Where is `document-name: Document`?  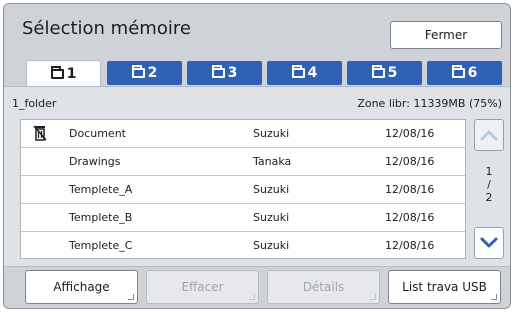 document-name: Document is located at coordinates (97, 133).